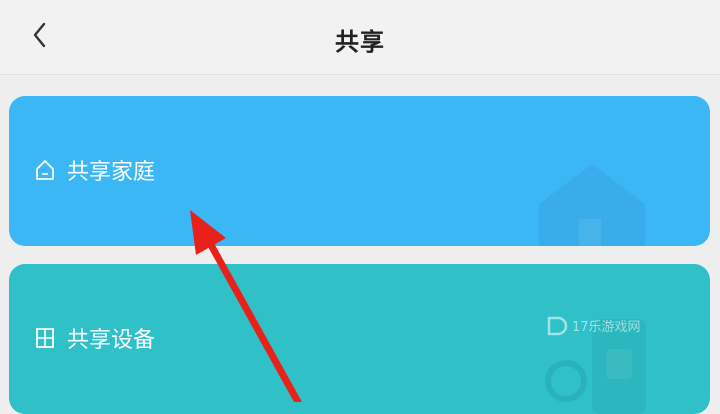 The width and height of the screenshot is (720, 414). I want to click on device-grid-icon, so click(45, 338).